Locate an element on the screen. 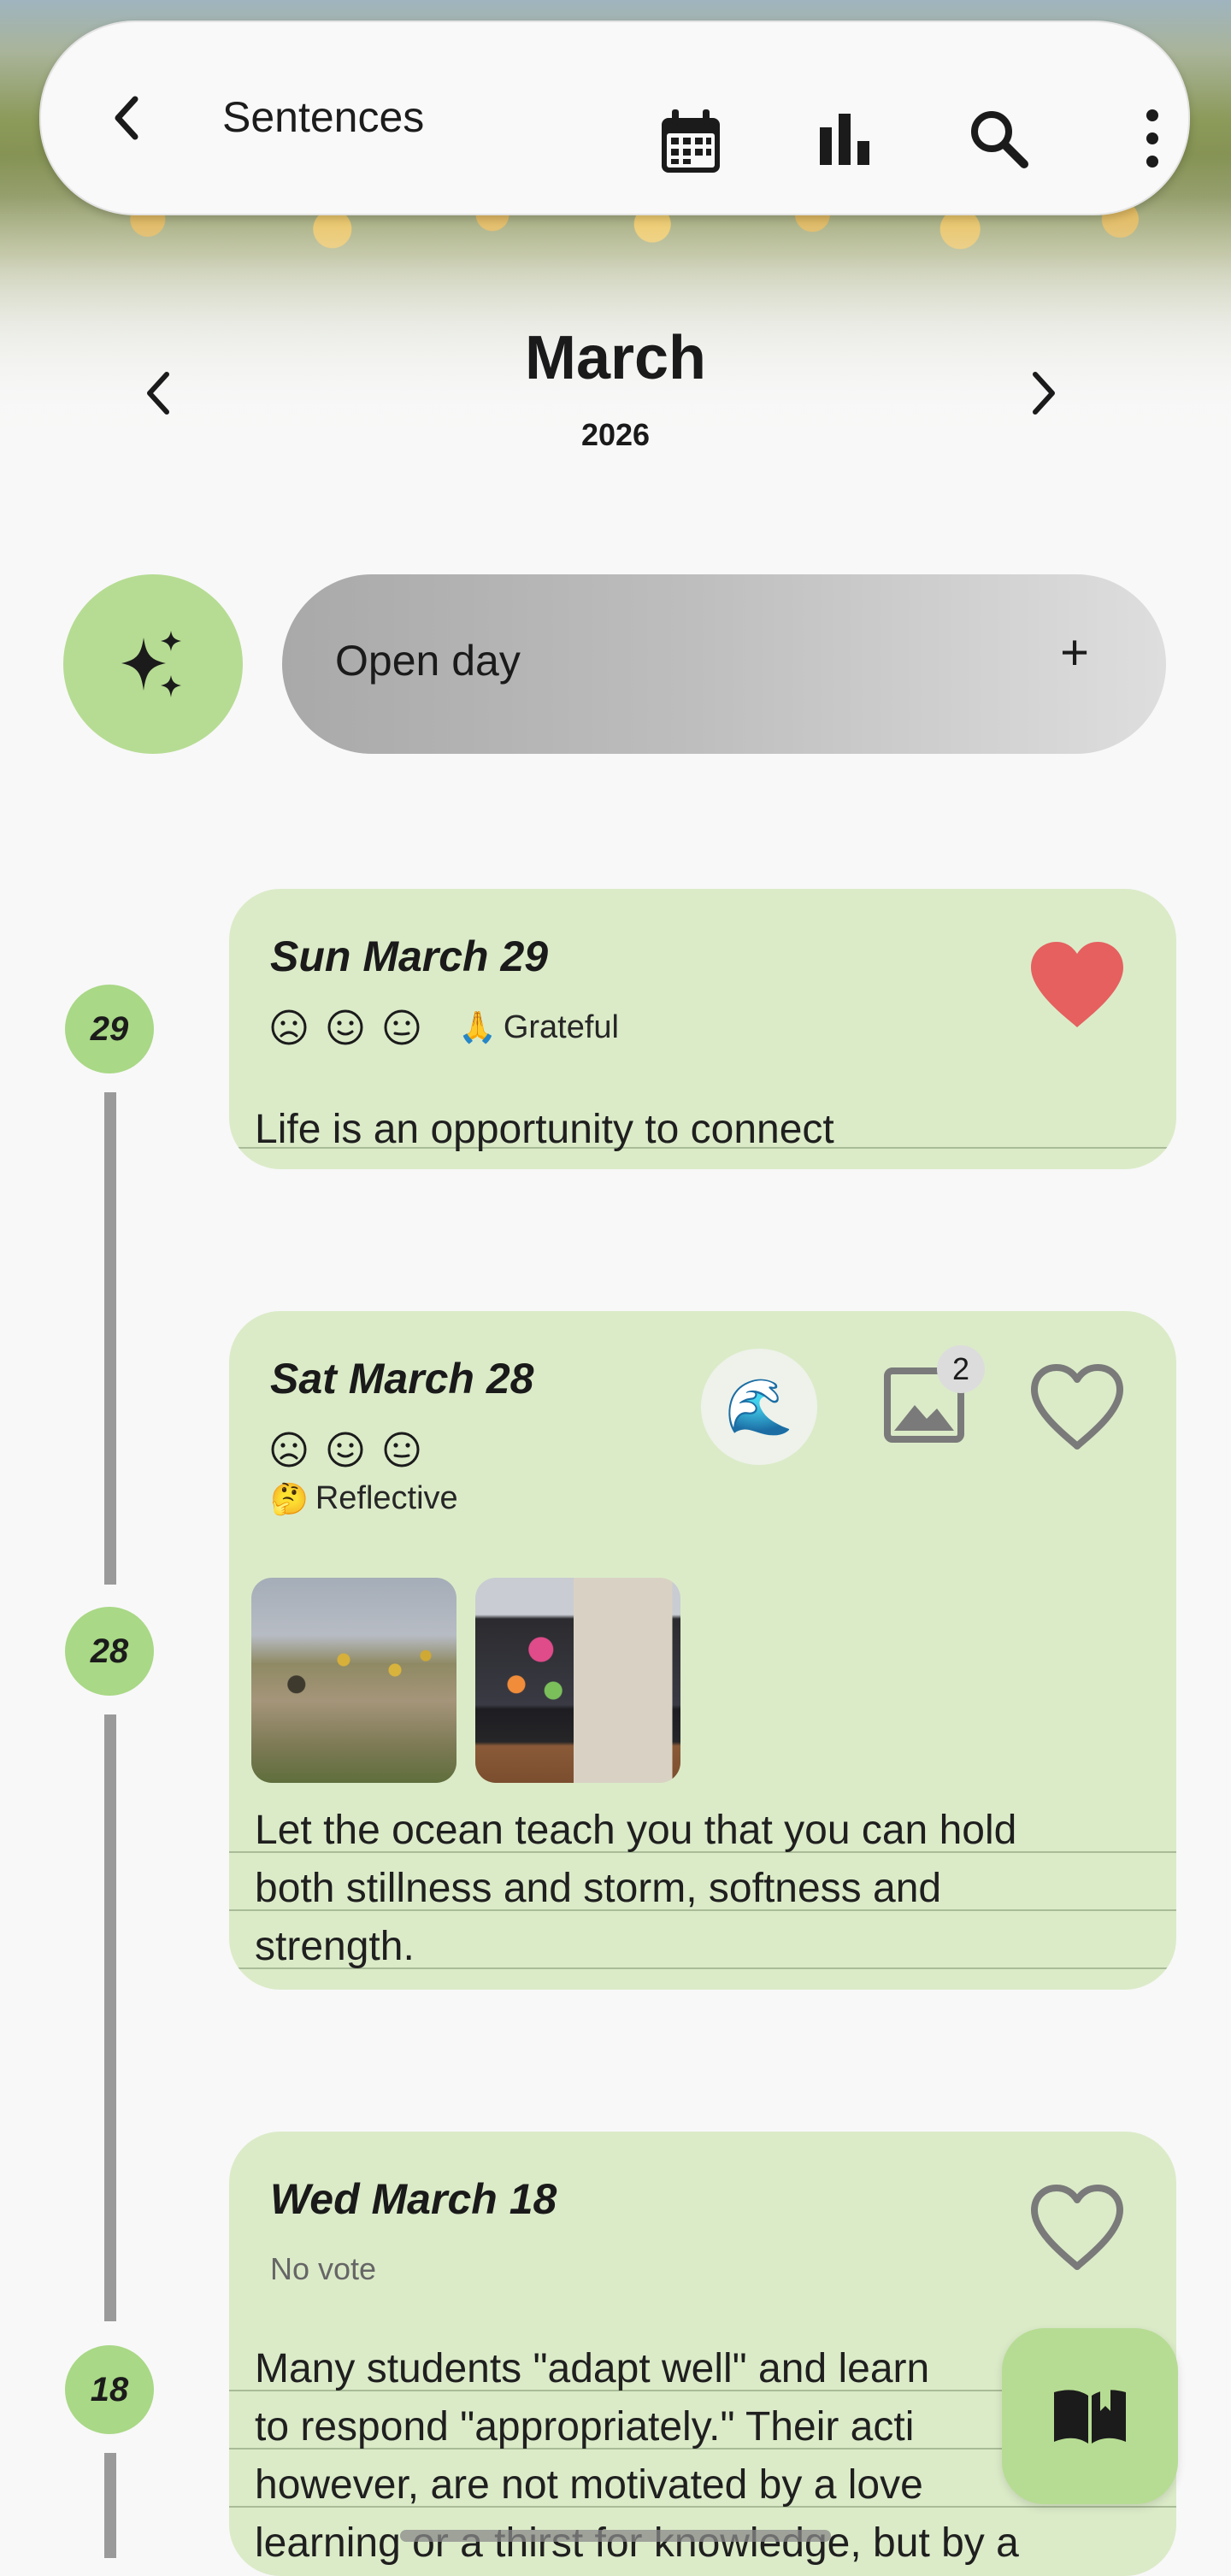 The height and width of the screenshot is (2576, 1231). top-app-bar: Sentences is located at coordinates (614, 118).